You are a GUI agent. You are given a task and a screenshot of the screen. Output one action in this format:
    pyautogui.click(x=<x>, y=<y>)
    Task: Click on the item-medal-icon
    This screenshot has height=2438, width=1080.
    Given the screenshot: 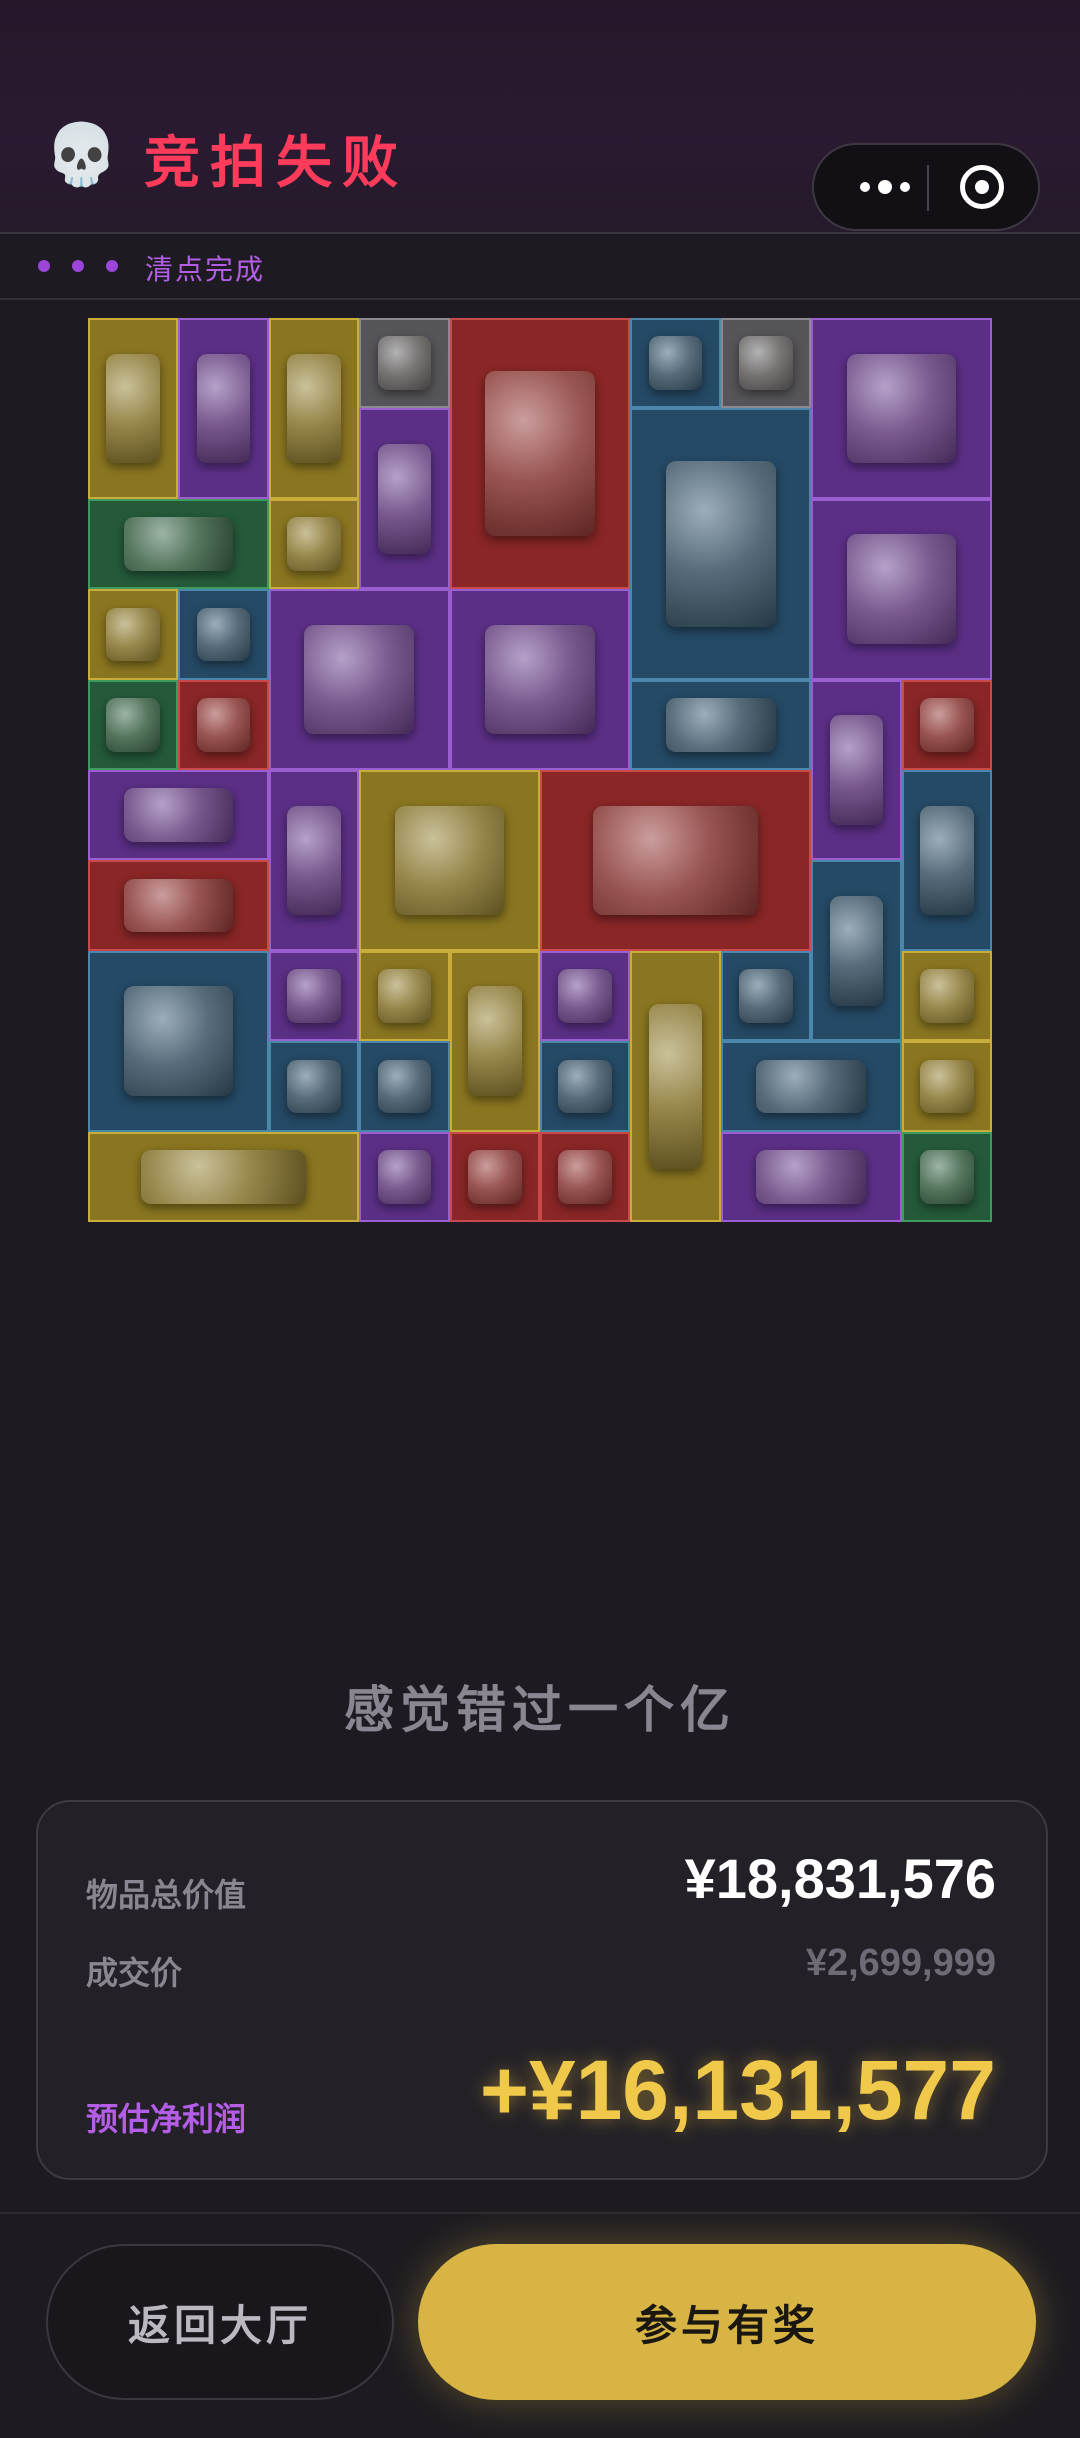 What is the action you would take?
    pyautogui.click(x=947, y=996)
    